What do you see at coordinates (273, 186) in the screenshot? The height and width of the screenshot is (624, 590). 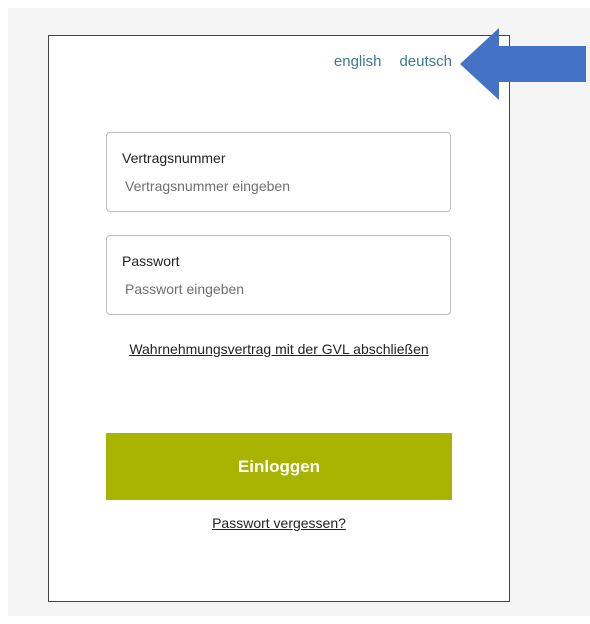 I see `contract-number-input` at bounding box center [273, 186].